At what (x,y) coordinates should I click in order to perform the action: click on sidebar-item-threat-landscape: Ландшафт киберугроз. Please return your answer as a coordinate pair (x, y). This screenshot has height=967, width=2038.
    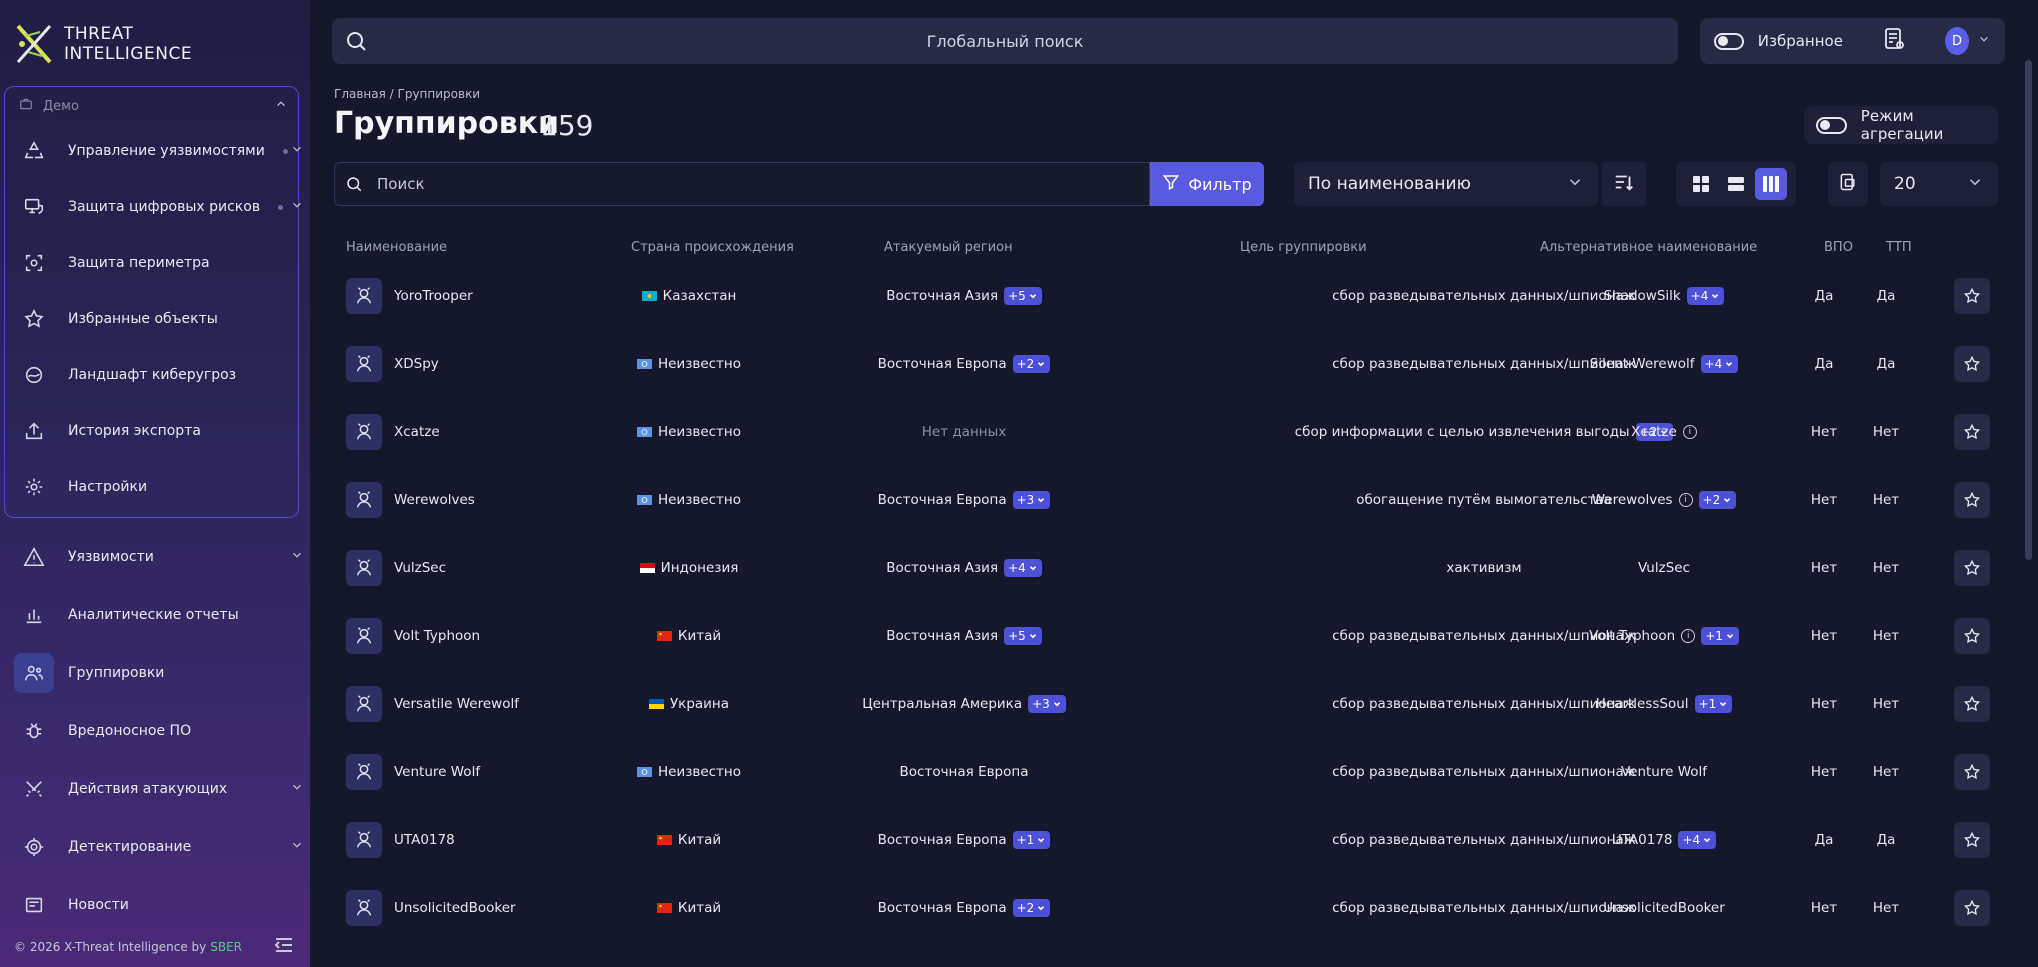
    Looking at the image, I should click on (159, 375).